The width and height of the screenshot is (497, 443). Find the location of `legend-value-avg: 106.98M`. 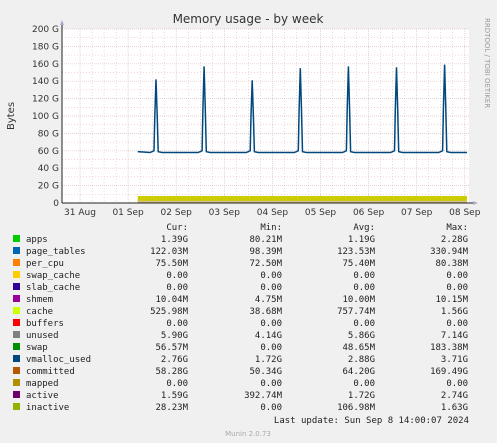

legend-value-avg: 106.98M is located at coordinates (356, 408).